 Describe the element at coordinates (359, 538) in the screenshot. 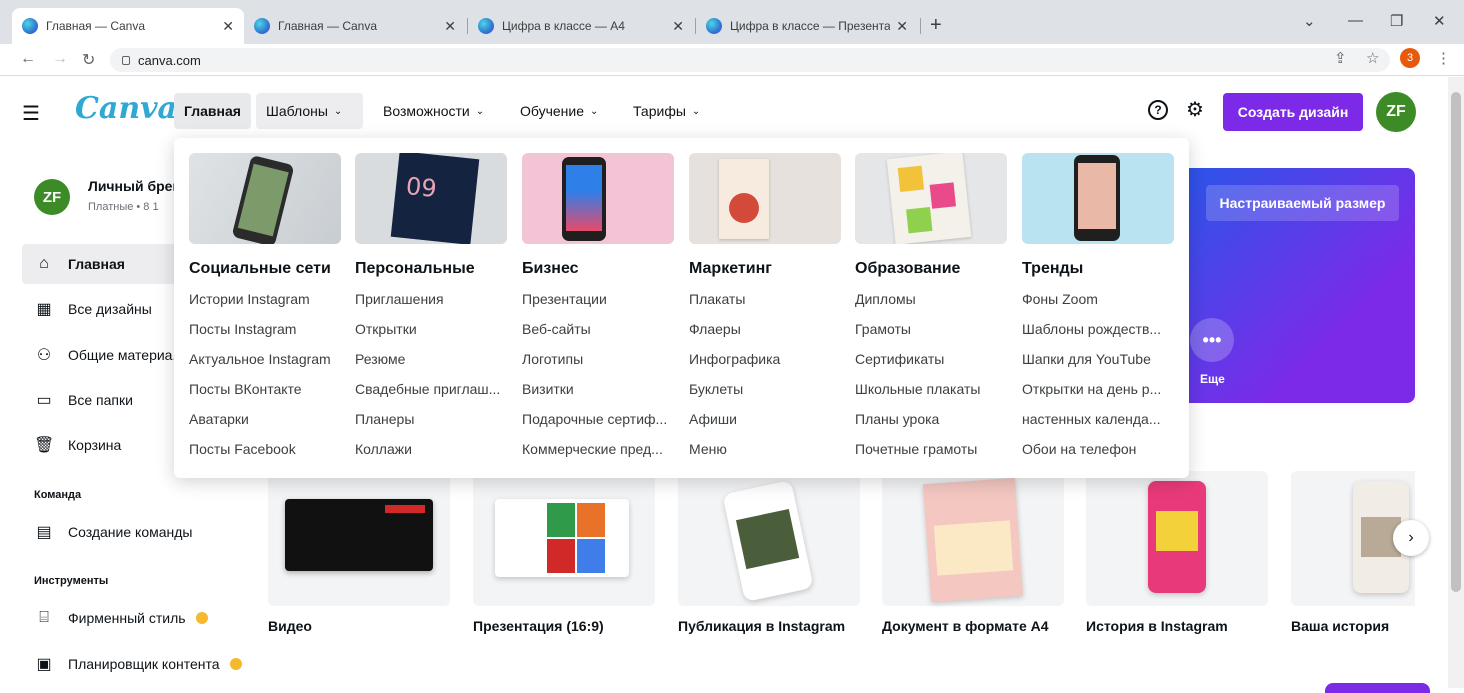

I see `design-card-video` at that location.